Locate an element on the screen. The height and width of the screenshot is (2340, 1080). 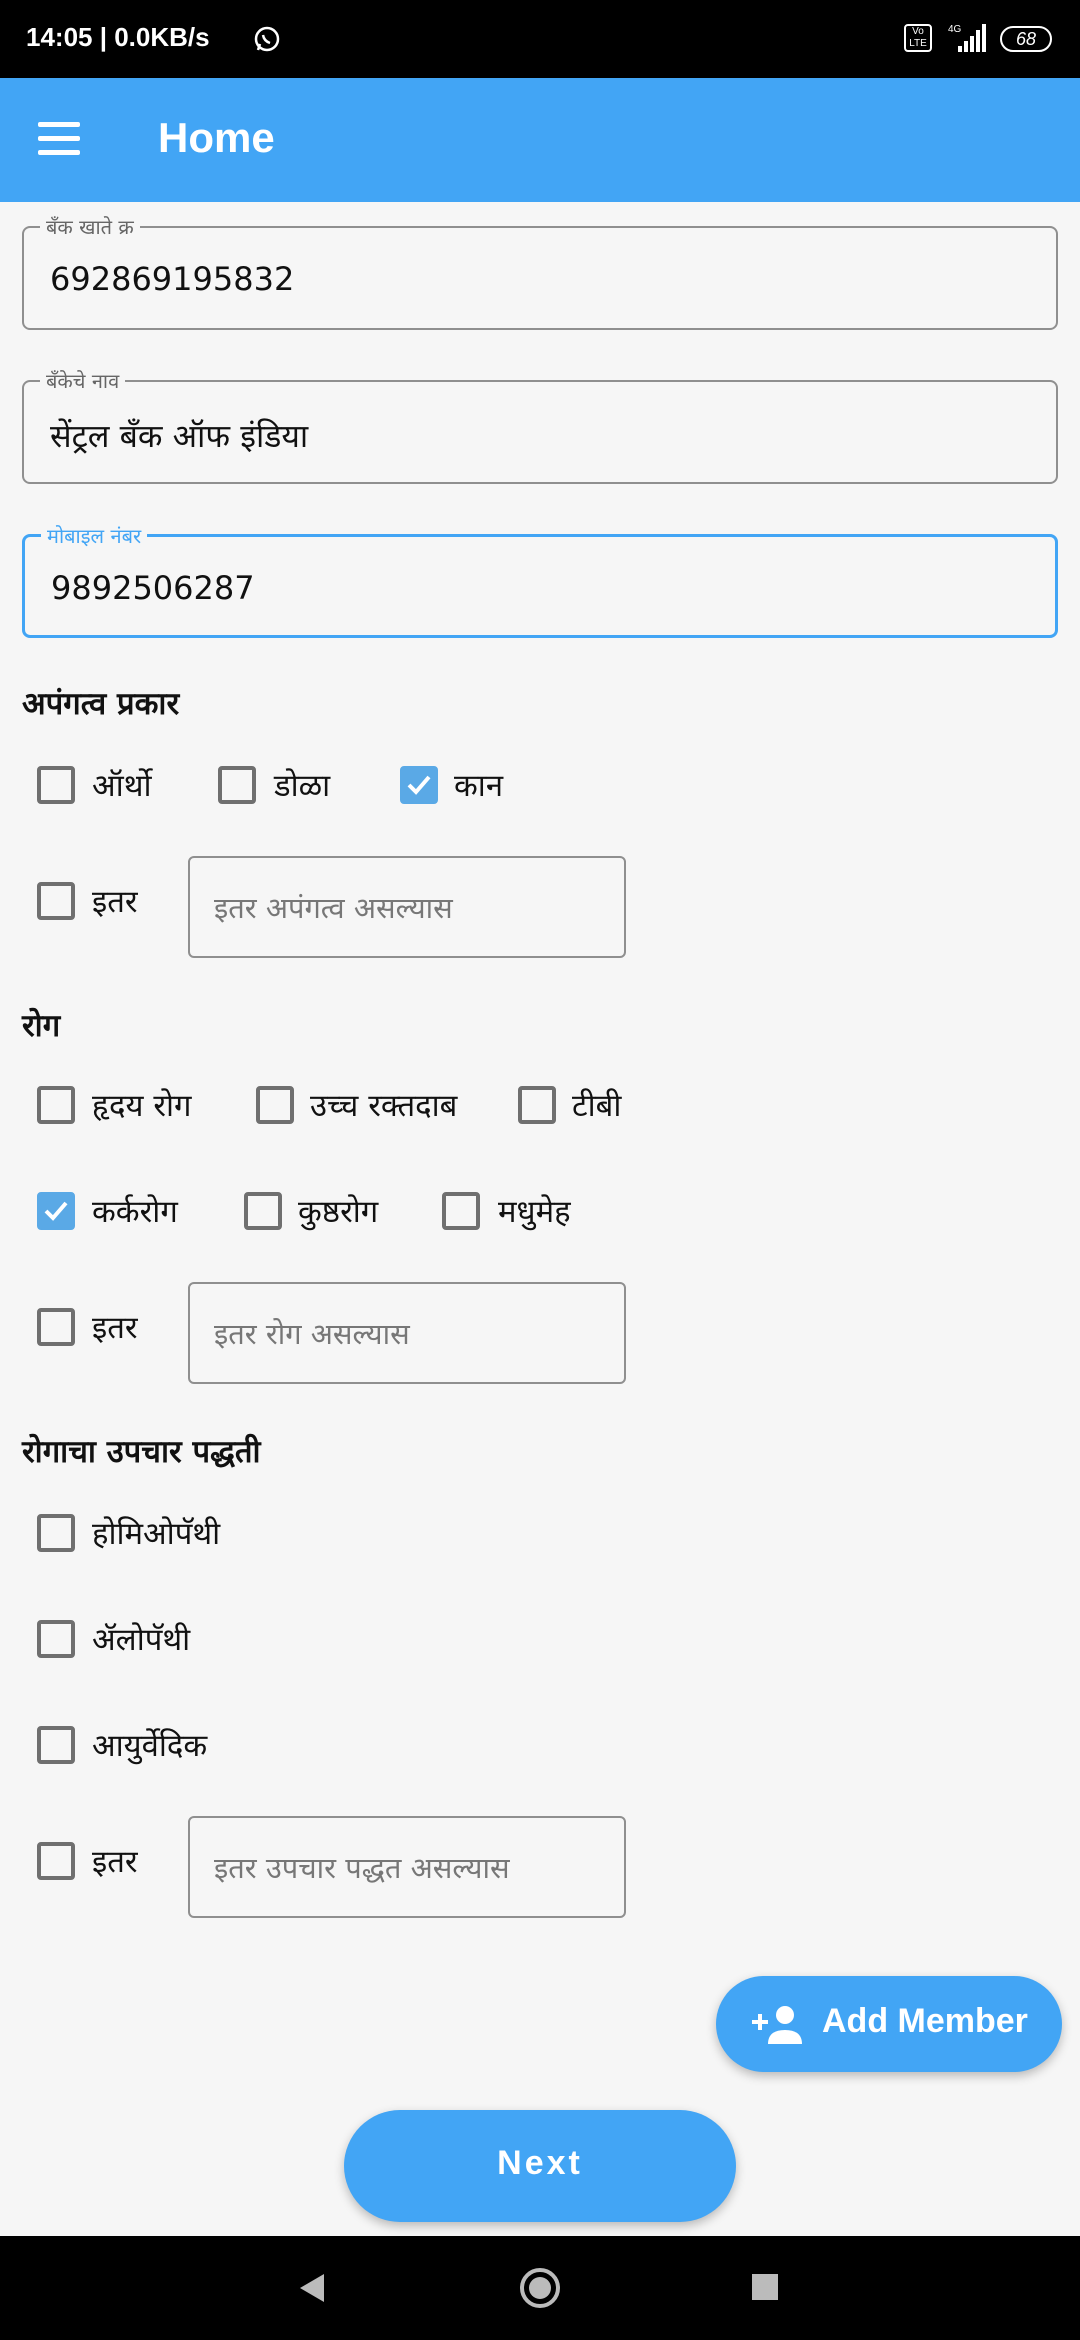
status-bar: 14:05 | 0.0KB/s Vo LTE 4G 68 is located at coordinates (540, 39).